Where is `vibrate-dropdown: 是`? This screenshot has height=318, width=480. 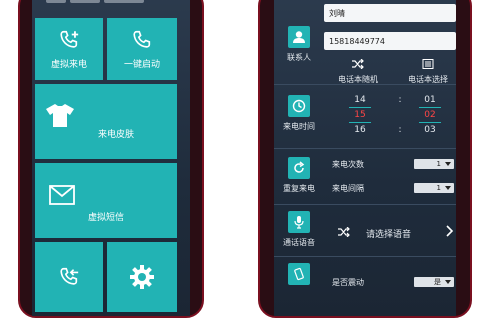
vibrate-dropdown: 是 is located at coordinates (434, 282).